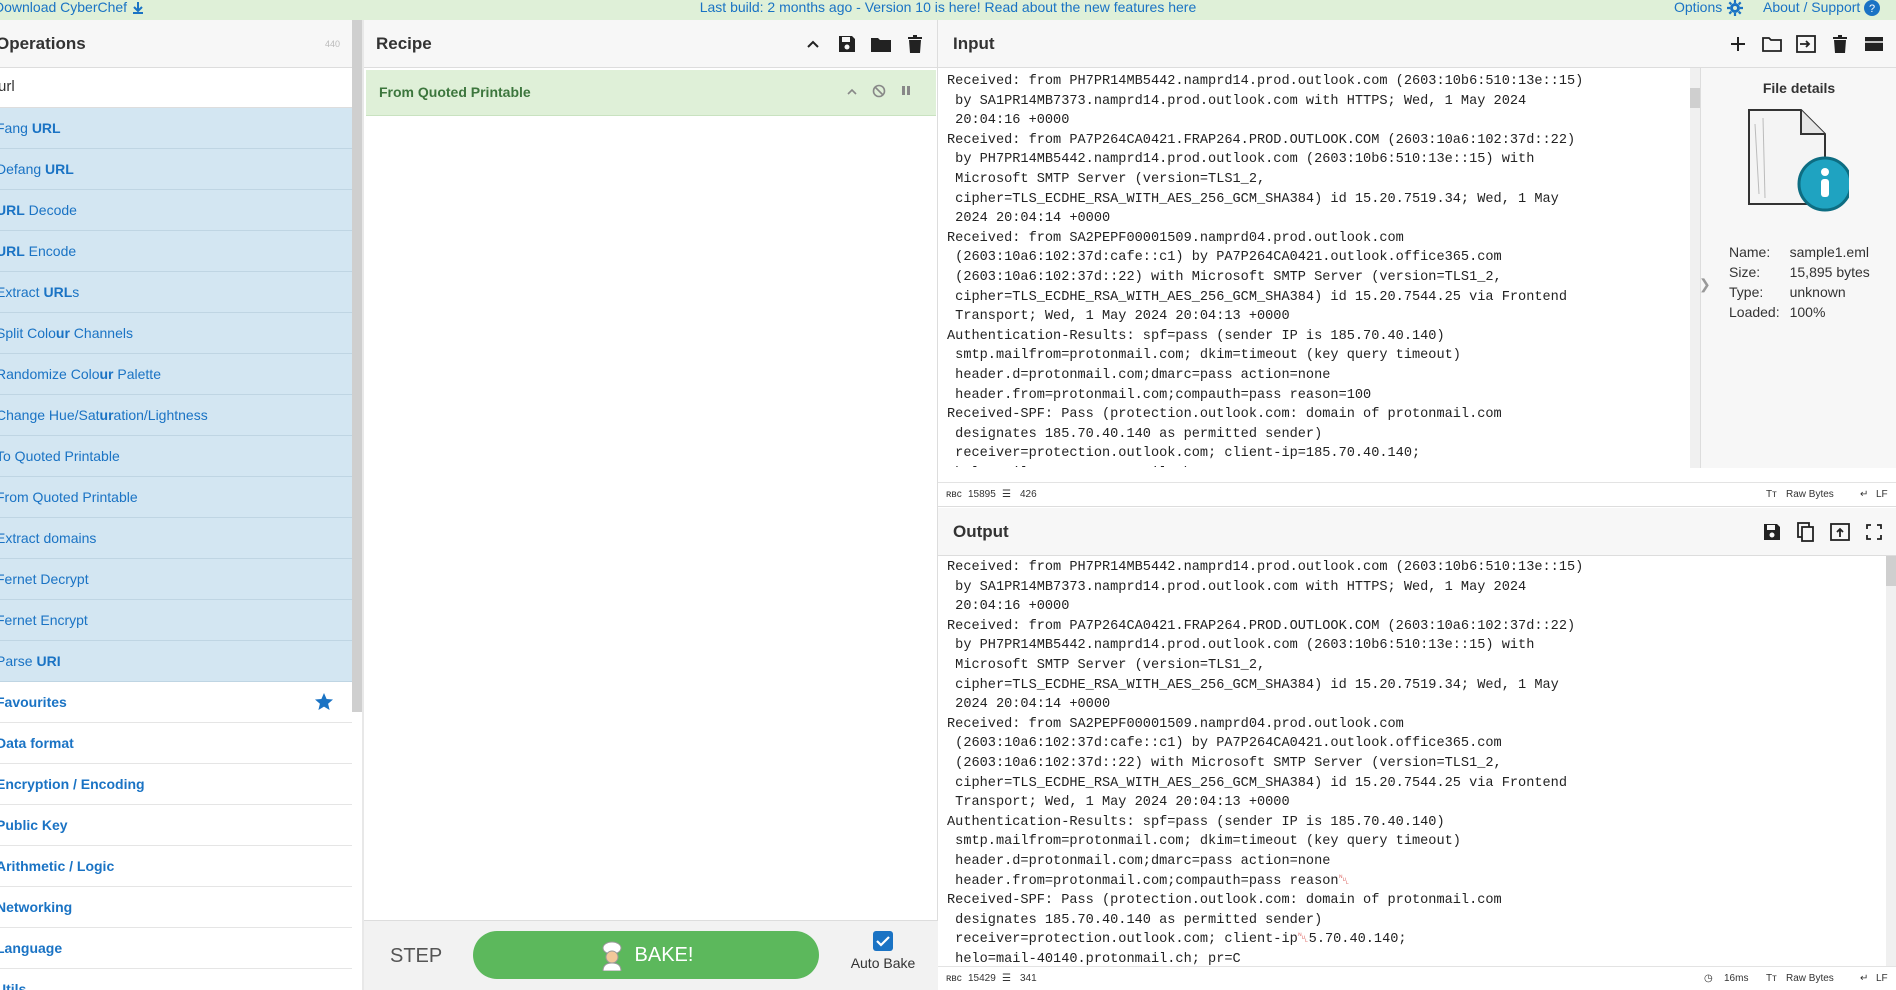 The image size is (1896, 990). What do you see at coordinates (1303, 940) in the screenshot?
I see `control-char-marker: ␀` at bounding box center [1303, 940].